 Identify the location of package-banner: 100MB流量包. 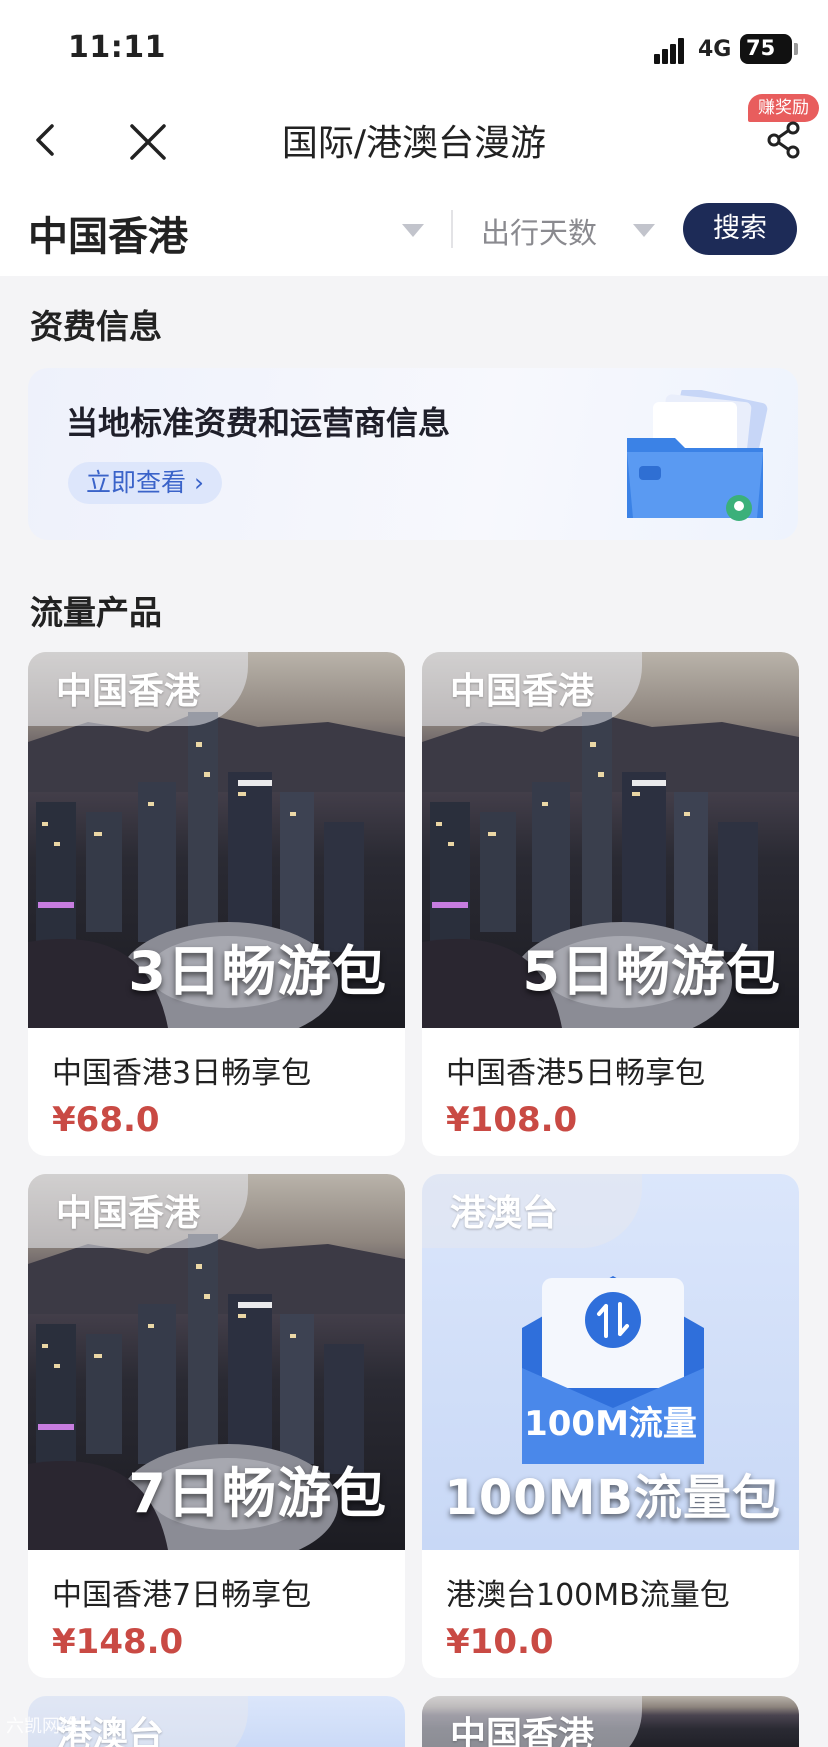
(612, 1498).